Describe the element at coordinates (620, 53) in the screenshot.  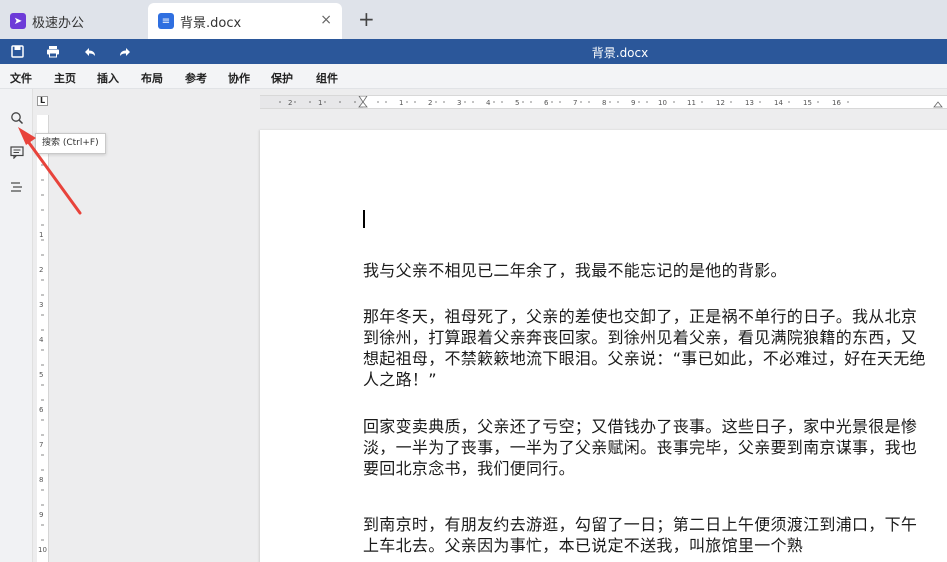
I see `document-title: 背景.docx` at that location.